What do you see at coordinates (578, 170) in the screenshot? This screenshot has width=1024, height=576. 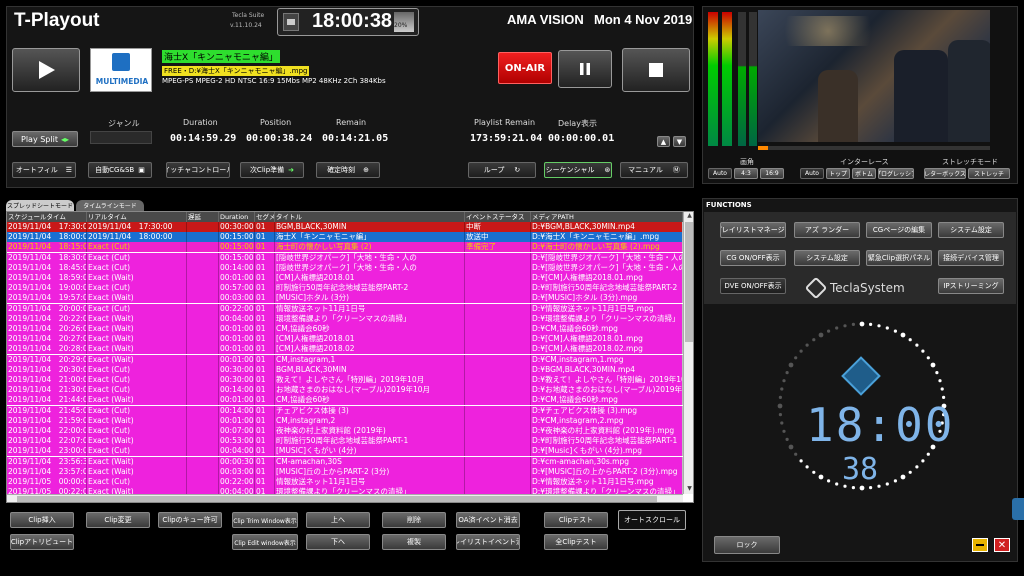 I see `sequential-button: シーケンシャル ⊛` at bounding box center [578, 170].